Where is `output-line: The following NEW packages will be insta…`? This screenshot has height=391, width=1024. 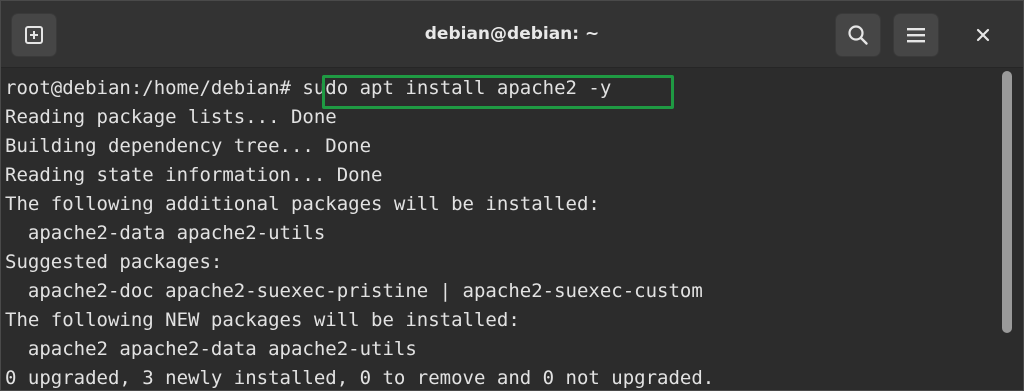 output-line: The following NEW packages will be insta… is located at coordinates (262, 320).